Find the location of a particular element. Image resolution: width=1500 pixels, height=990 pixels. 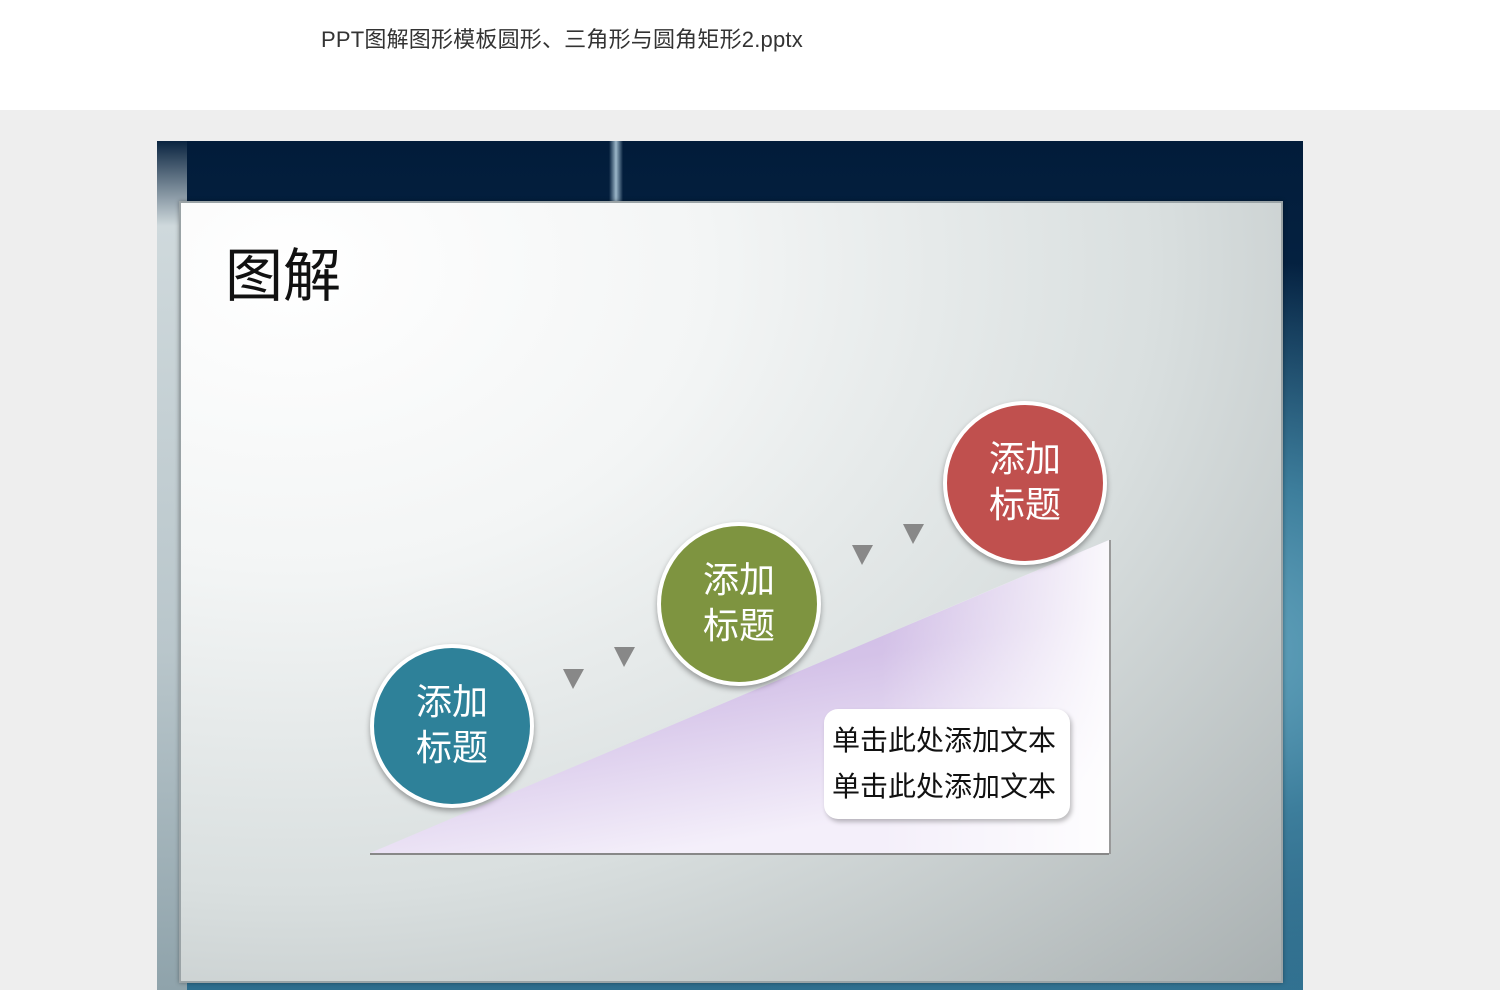

step-1-line1: 添加 is located at coordinates (451, 702).